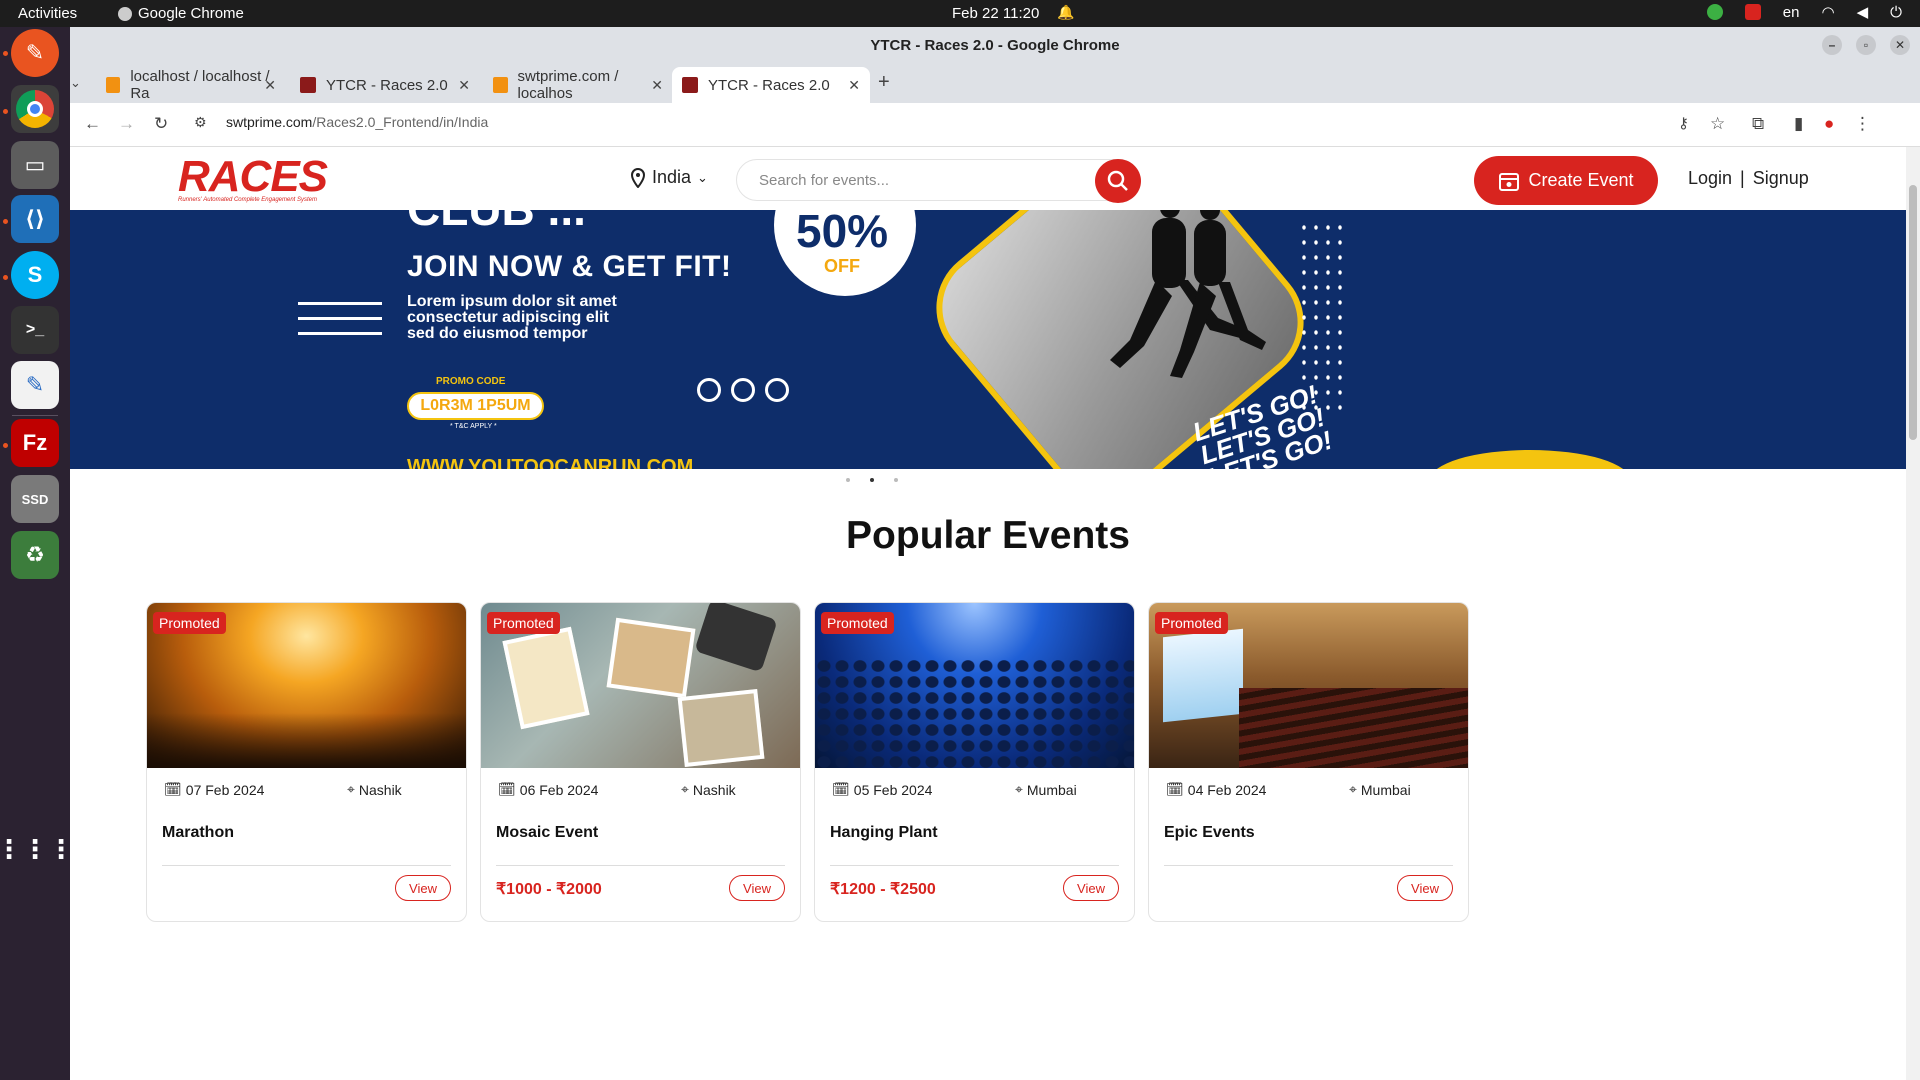 The image size is (1920, 1080). Describe the element at coordinates (113, 85) in the screenshot. I see `phpmyadmin-favicon-icon` at that location.